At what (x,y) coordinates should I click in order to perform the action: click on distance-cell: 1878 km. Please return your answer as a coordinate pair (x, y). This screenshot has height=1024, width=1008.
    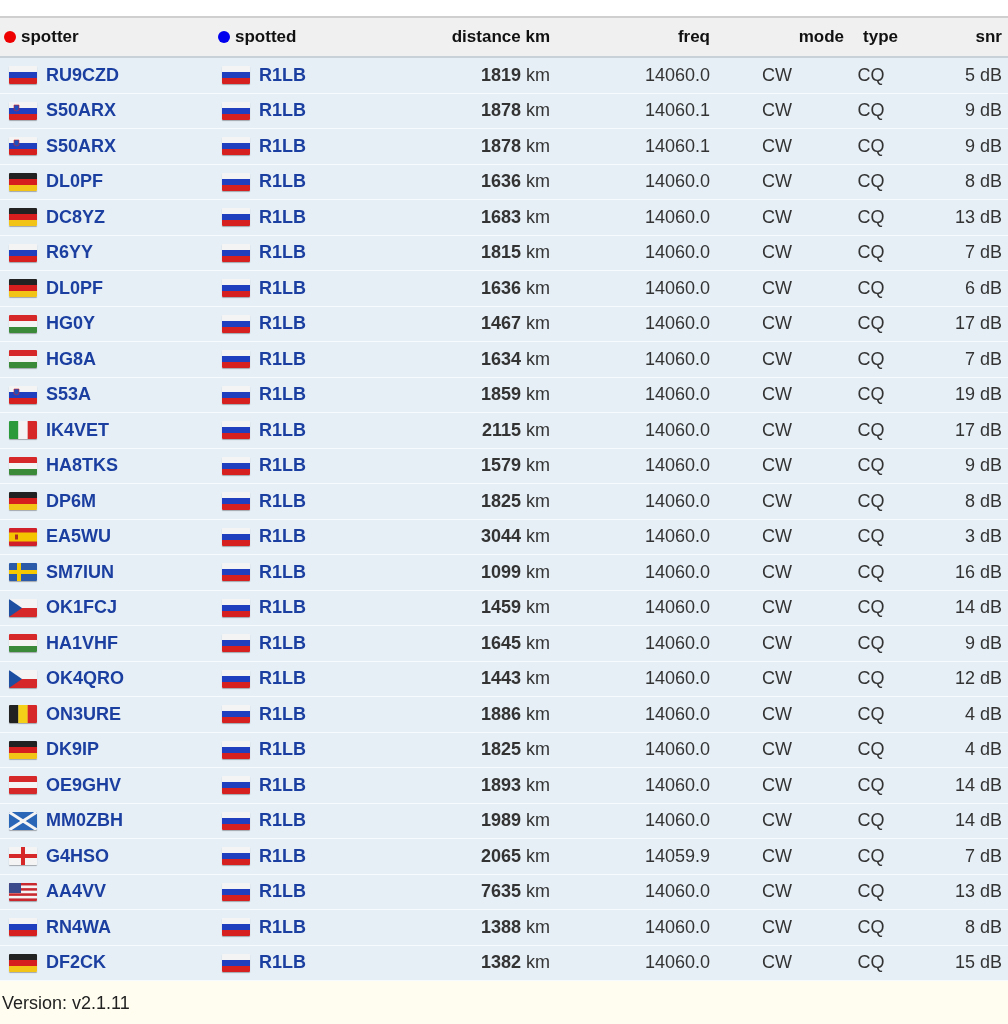
    Looking at the image, I should click on (515, 145).